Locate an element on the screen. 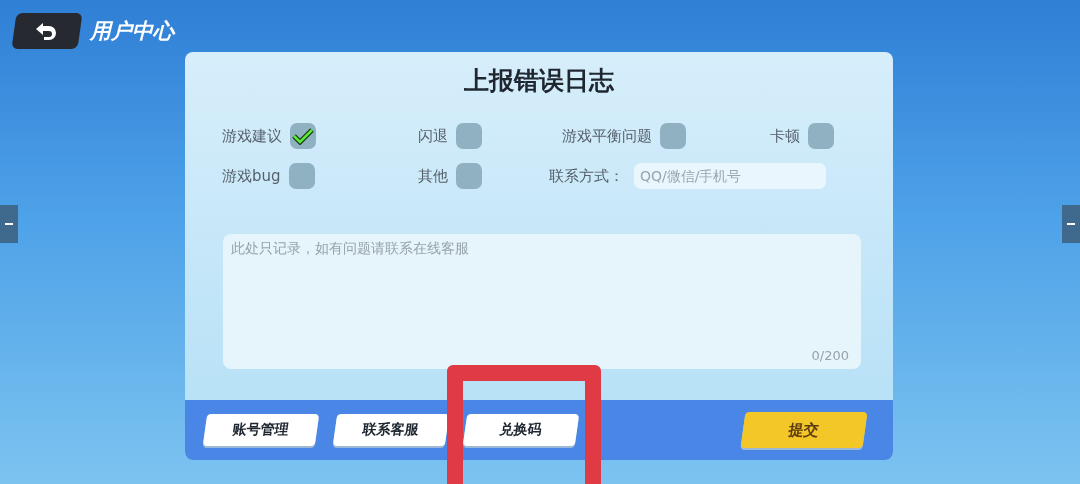 This screenshot has width=1080, height=484. menu-button: 联系客服 is located at coordinates (391, 430).